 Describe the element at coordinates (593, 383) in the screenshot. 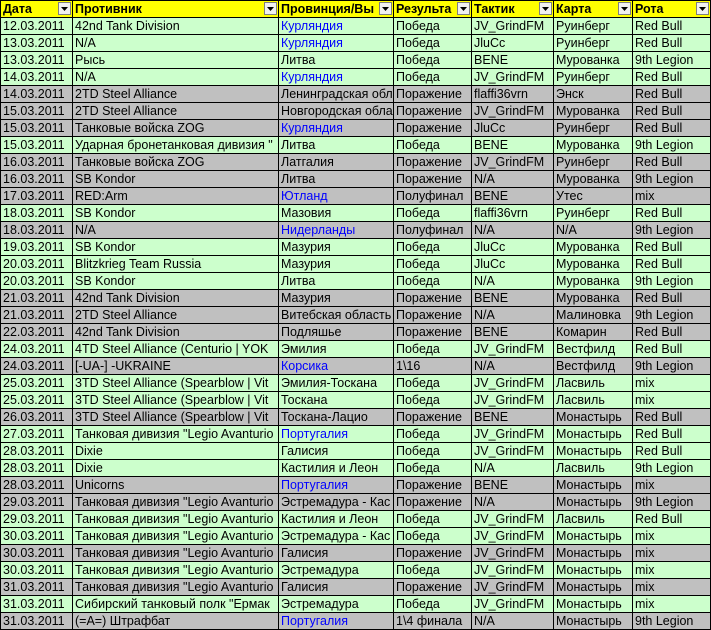

I see `cell-map: Ласвиль` at that location.